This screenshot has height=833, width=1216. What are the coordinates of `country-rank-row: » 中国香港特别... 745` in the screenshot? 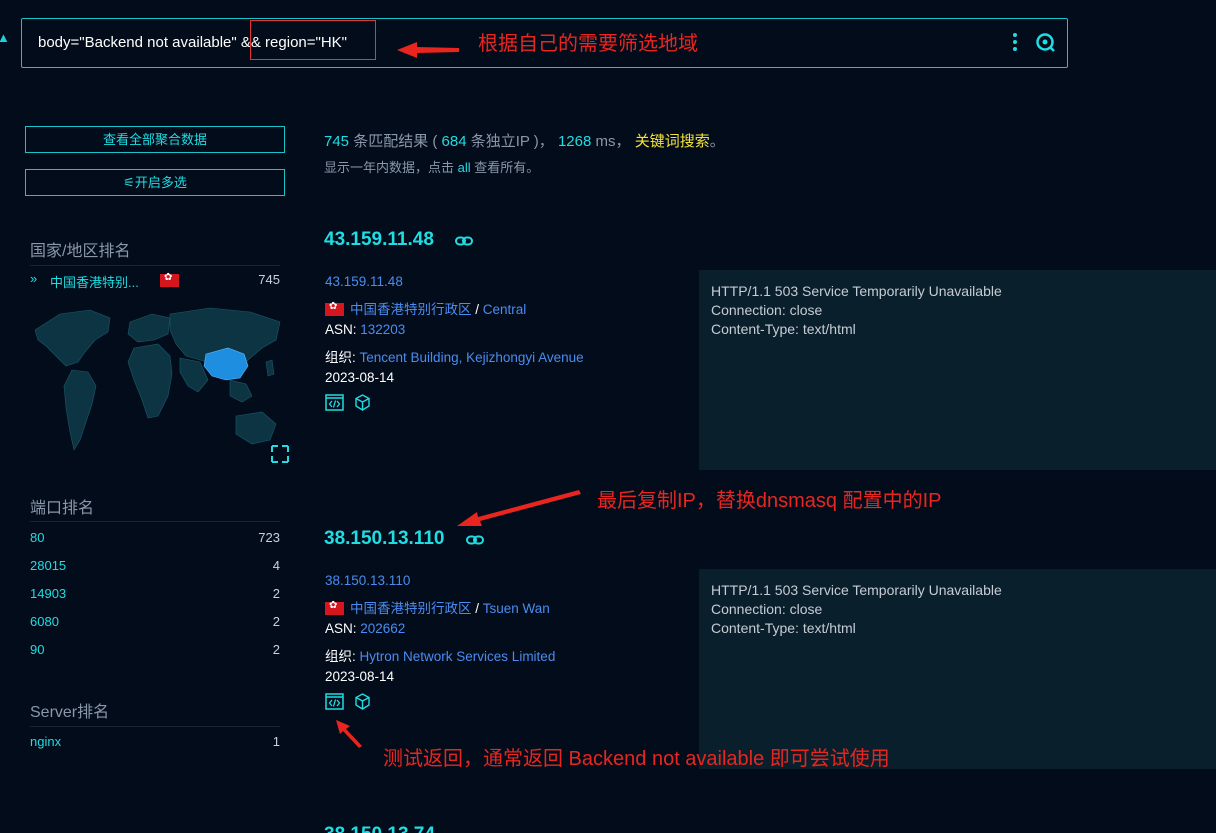 It's located at (155, 281).